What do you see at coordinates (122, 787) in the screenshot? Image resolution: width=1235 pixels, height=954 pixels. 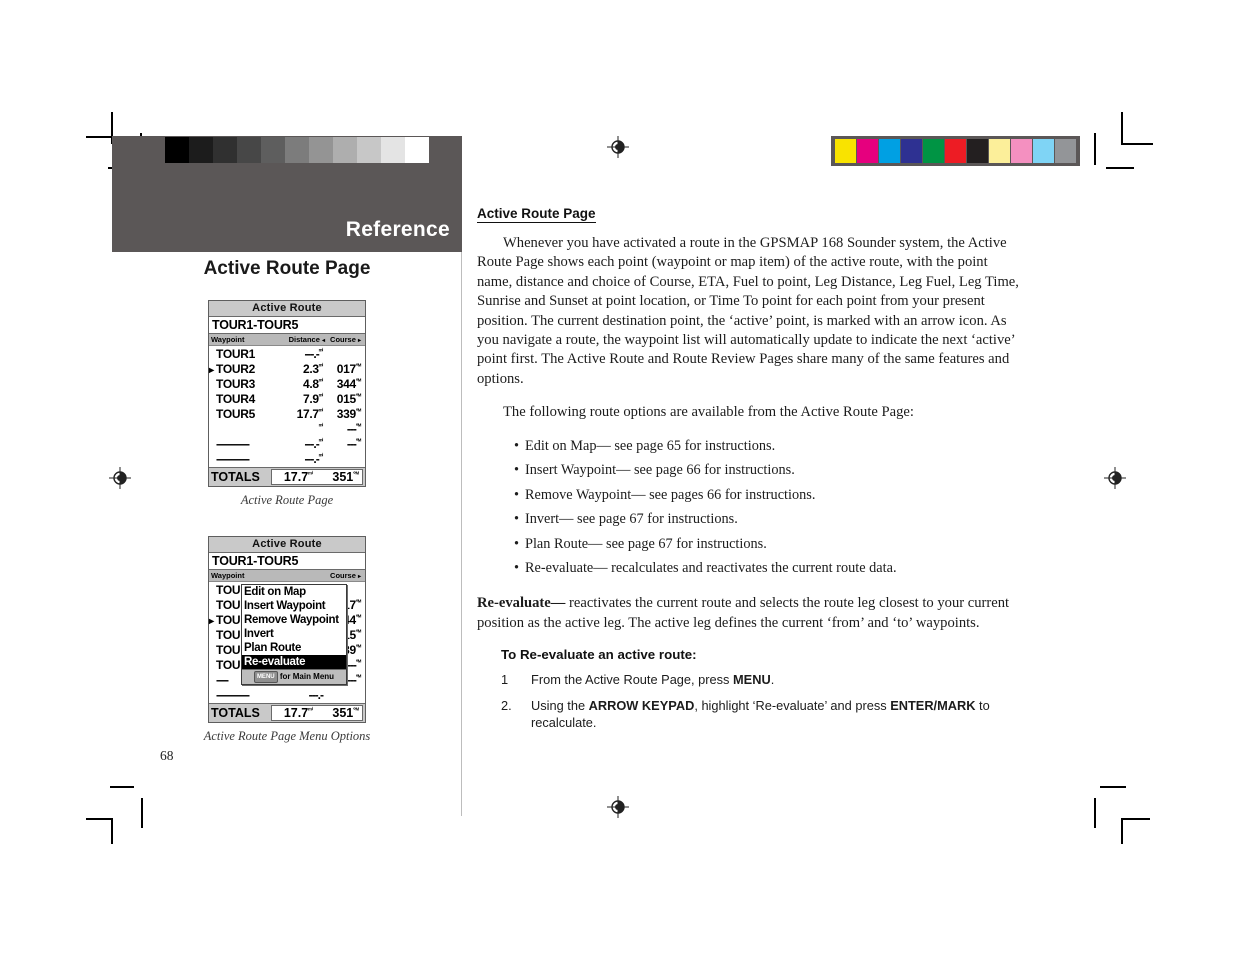 I see `crop-mark-bottom-left-horizontal` at bounding box center [122, 787].